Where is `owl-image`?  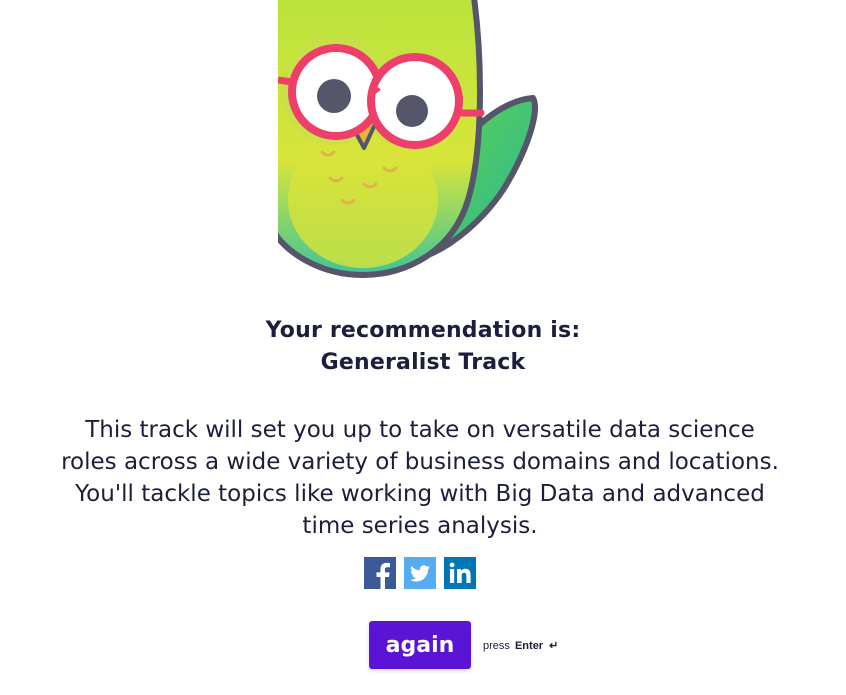 owl-image is located at coordinates (408, 139).